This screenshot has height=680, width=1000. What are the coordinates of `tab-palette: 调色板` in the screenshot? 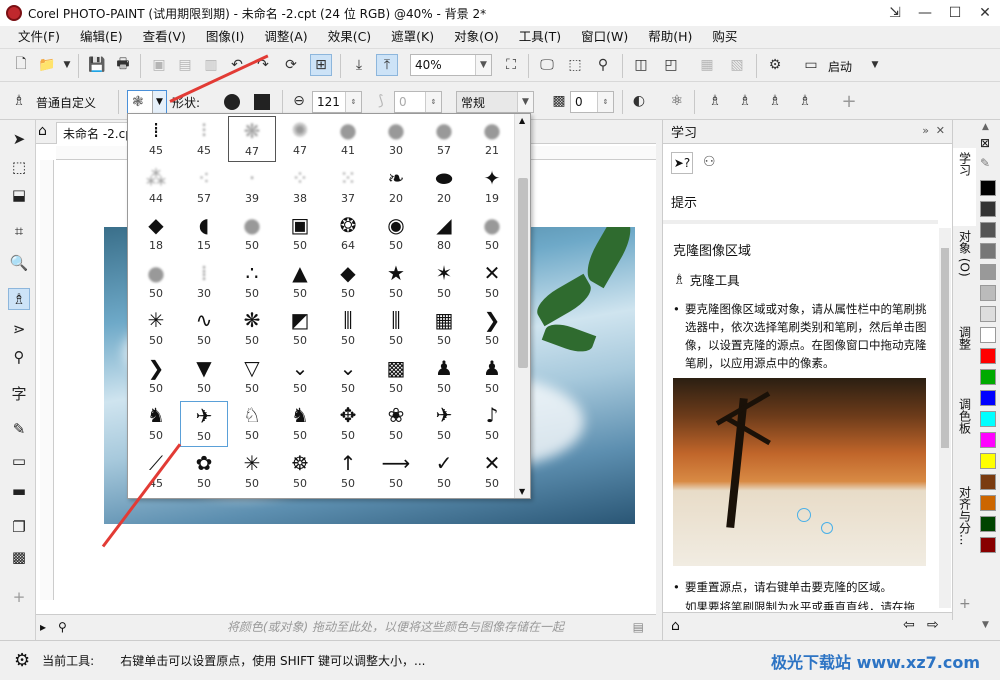 It's located at (965, 437).